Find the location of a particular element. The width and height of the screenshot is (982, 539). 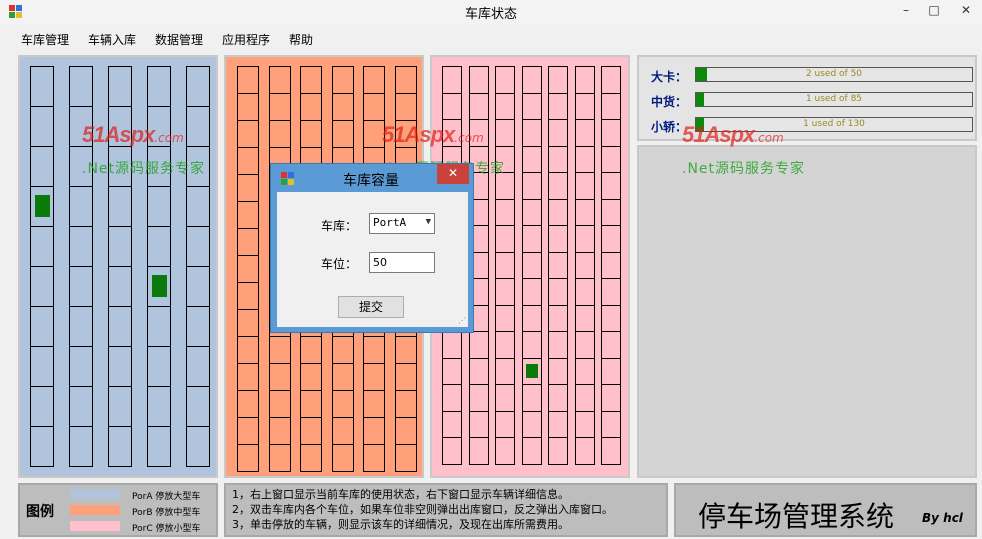

menu-applications: 应用程序 is located at coordinates (246, 39).